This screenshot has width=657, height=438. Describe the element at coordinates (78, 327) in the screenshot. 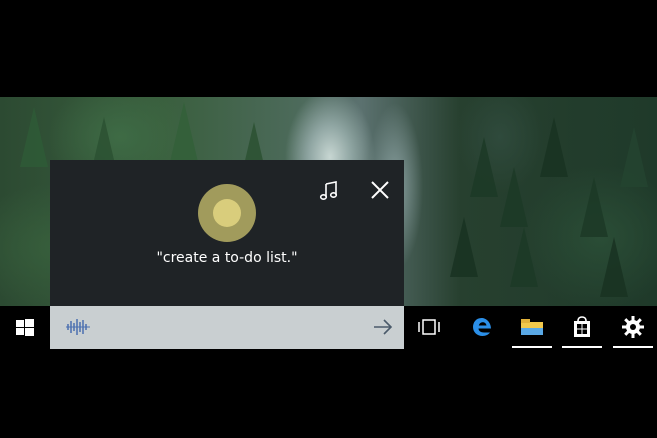

I see `voice-wave-icon` at that location.